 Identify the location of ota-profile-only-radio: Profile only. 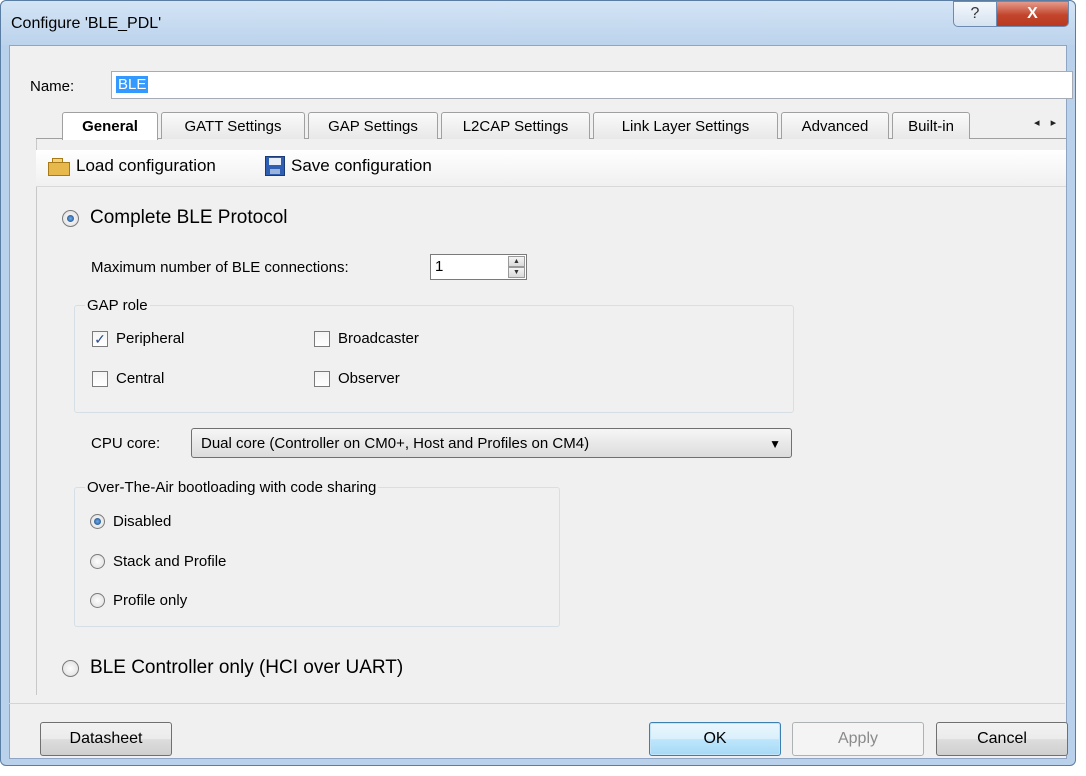
(138, 600).